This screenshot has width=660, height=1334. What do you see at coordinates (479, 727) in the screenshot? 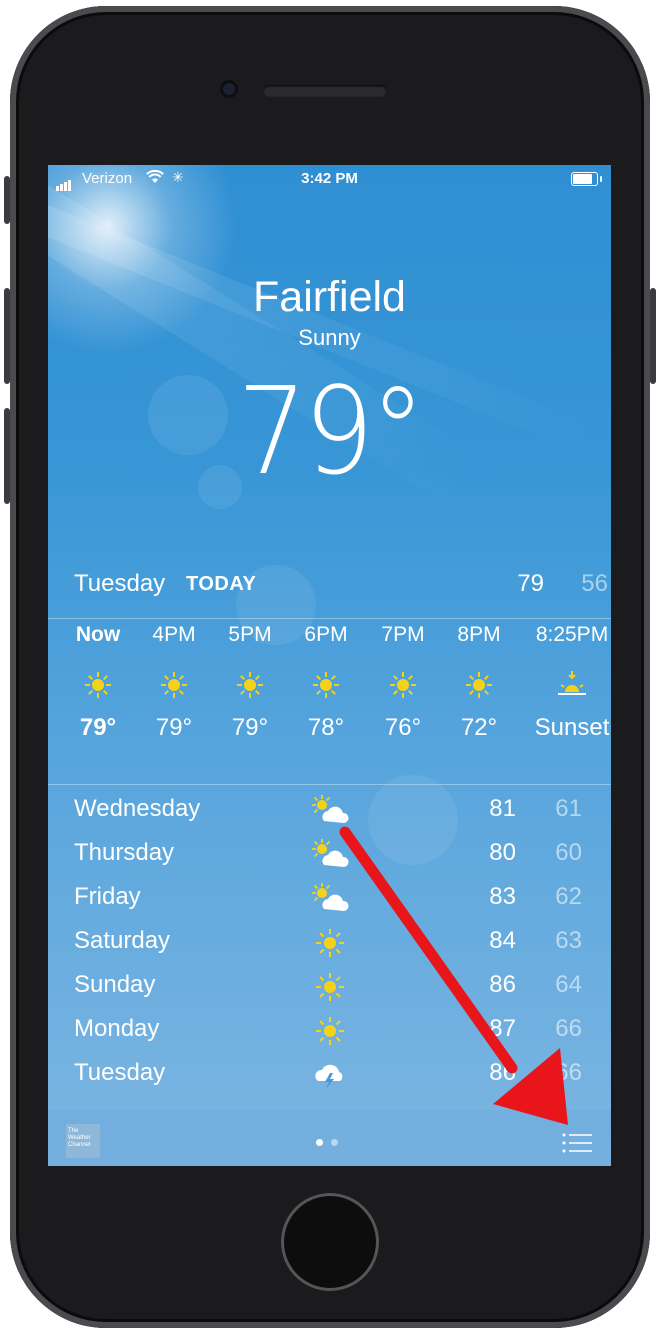
I see `hour-temperature: 72°` at bounding box center [479, 727].